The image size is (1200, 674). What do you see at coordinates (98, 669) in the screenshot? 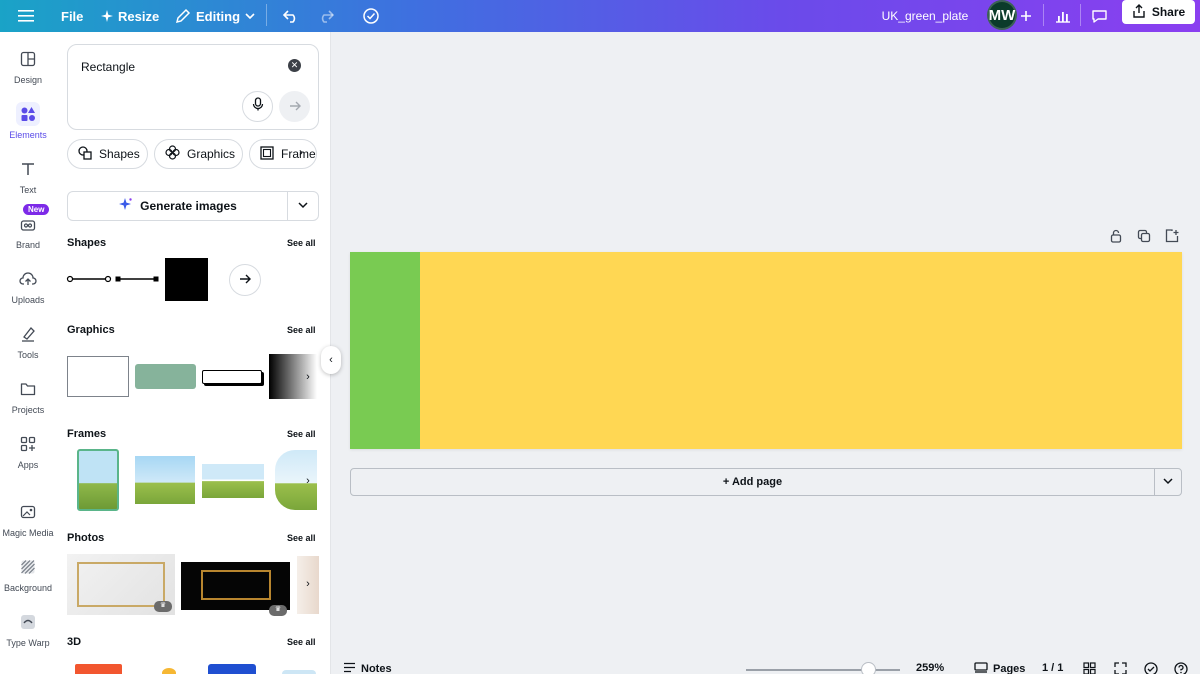
I see `3d-red-shape` at bounding box center [98, 669].